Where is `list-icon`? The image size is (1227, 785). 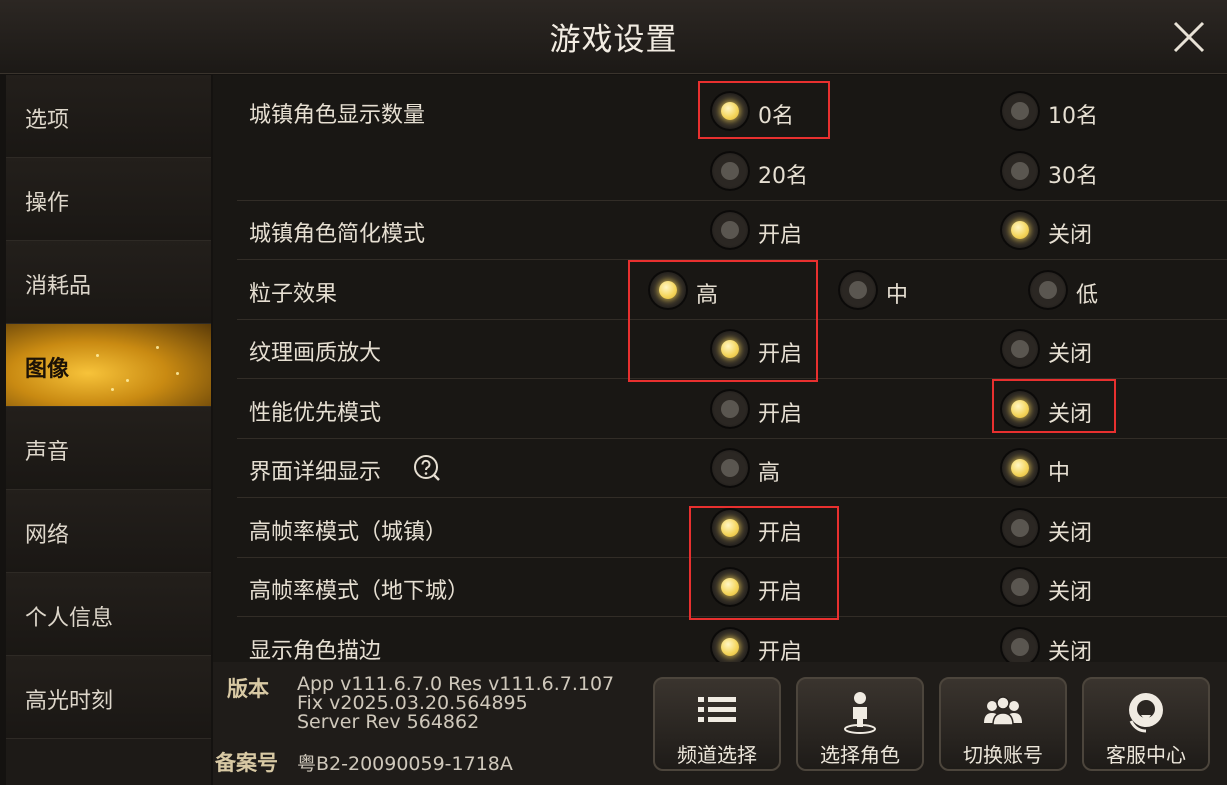 list-icon is located at coordinates (717, 709).